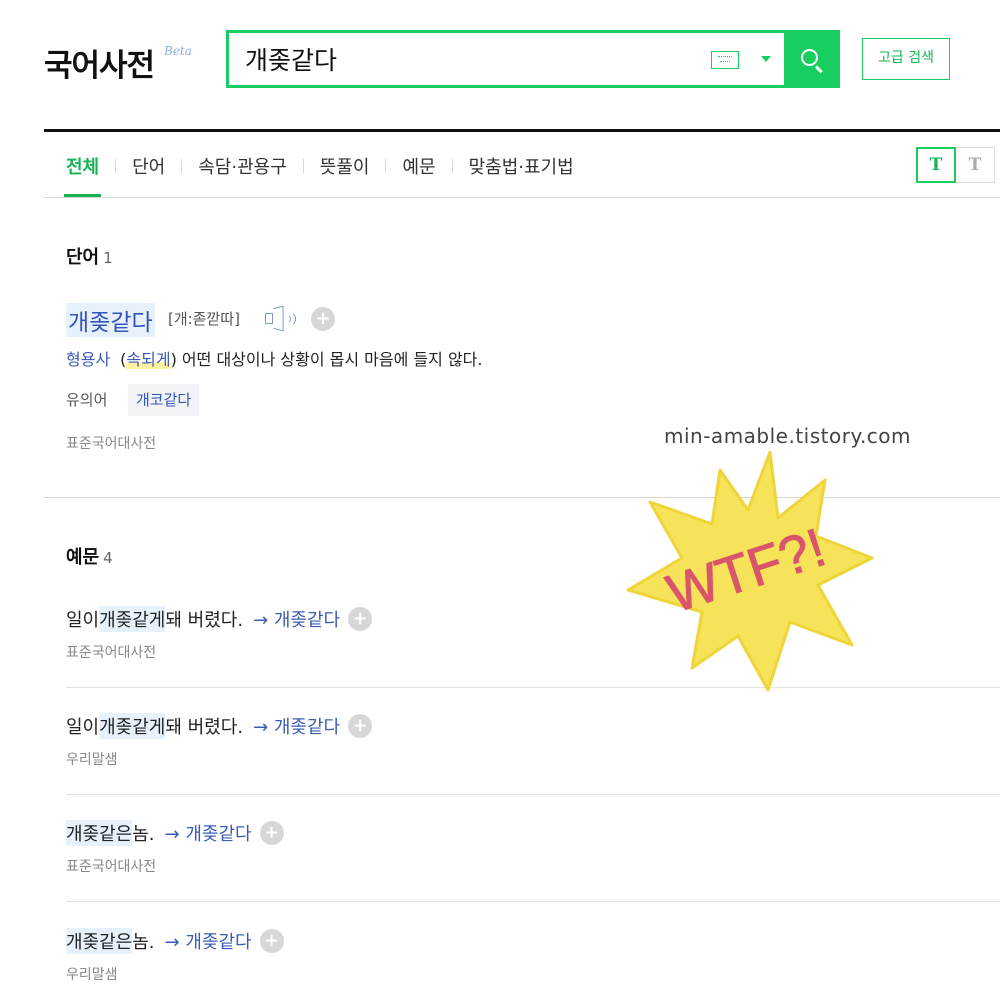 Image resolution: width=1000 pixels, height=1000 pixels. What do you see at coordinates (110, 320) in the screenshot?
I see `headword: 개좆같다` at bounding box center [110, 320].